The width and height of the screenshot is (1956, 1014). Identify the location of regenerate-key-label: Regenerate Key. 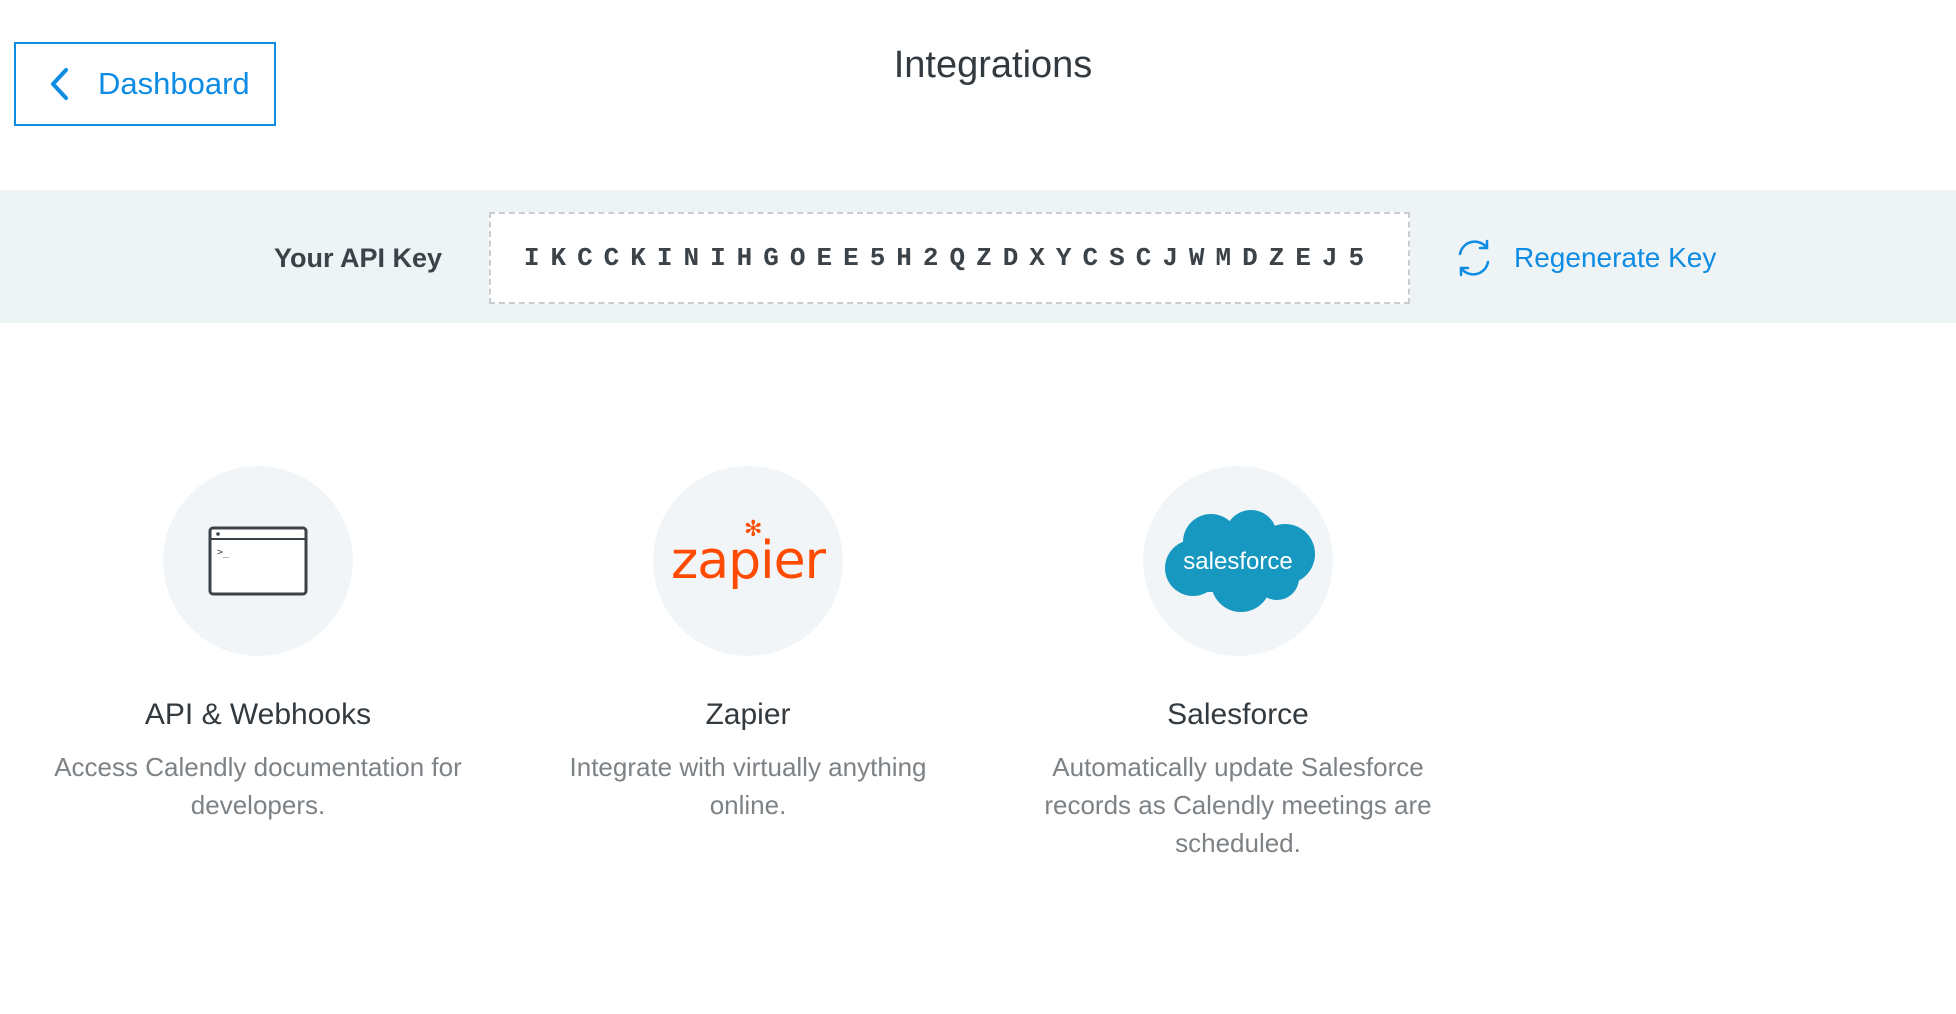
(1615, 257).